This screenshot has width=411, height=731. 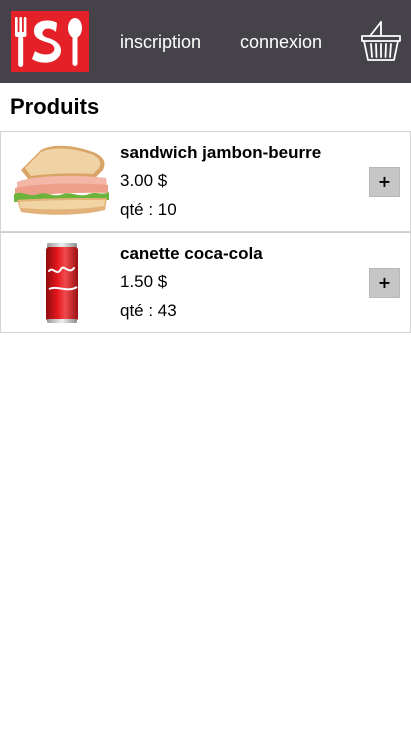 I want to click on product-name: canette coca-cola, so click(x=191, y=253).